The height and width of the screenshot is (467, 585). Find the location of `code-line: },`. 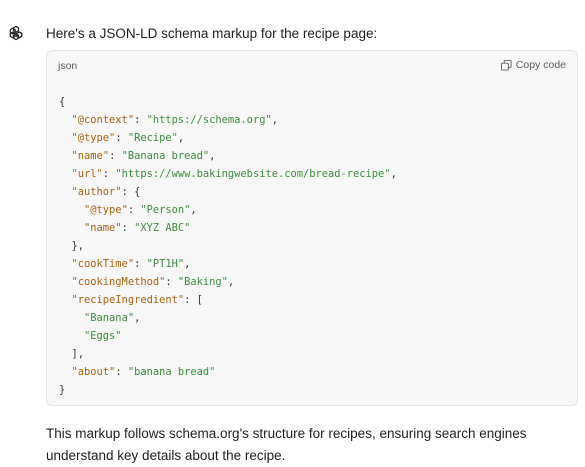

code-line: }, is located at coordinates (228, 246).